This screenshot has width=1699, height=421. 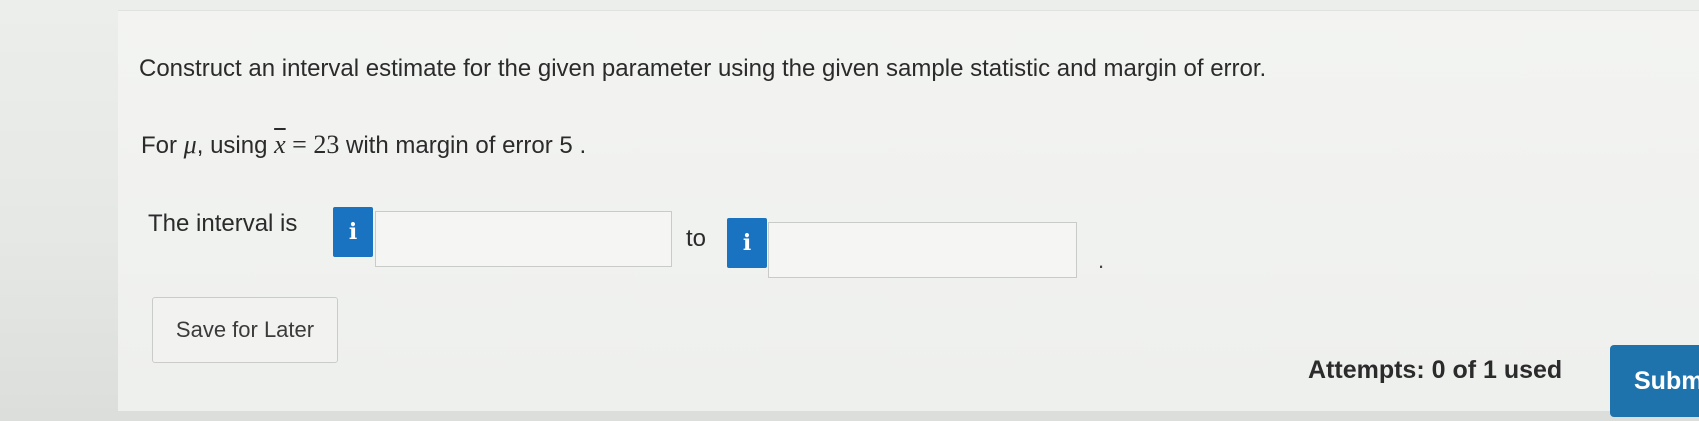 I want to click on sample-mean-symbol: x, so click(x=280, y=144).